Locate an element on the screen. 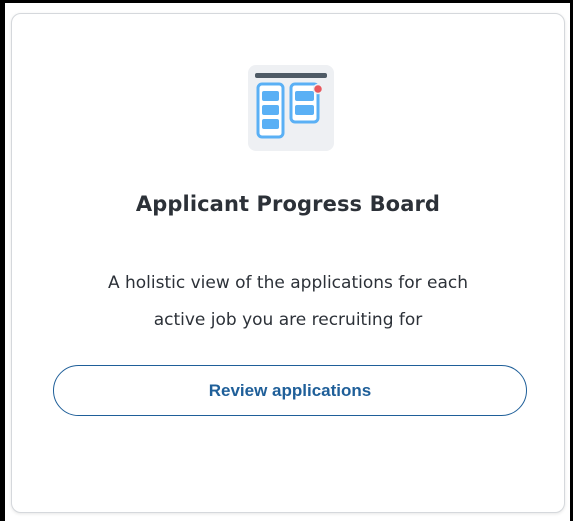 The width and height of the screenshot is (573, 521). window-frame-left is located at coordinates (2, 260).